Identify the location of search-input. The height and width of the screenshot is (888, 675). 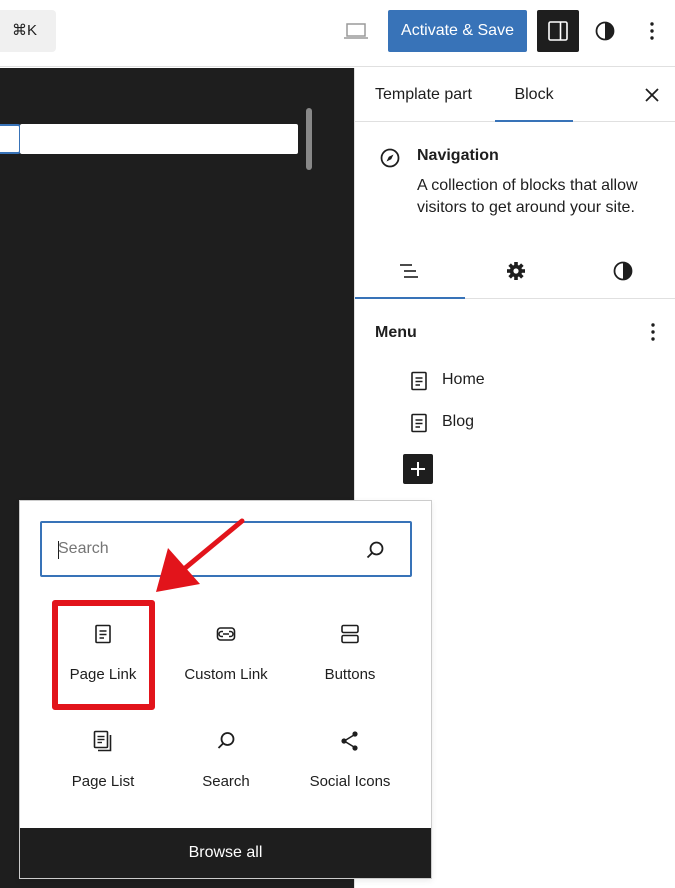
(208, 549).